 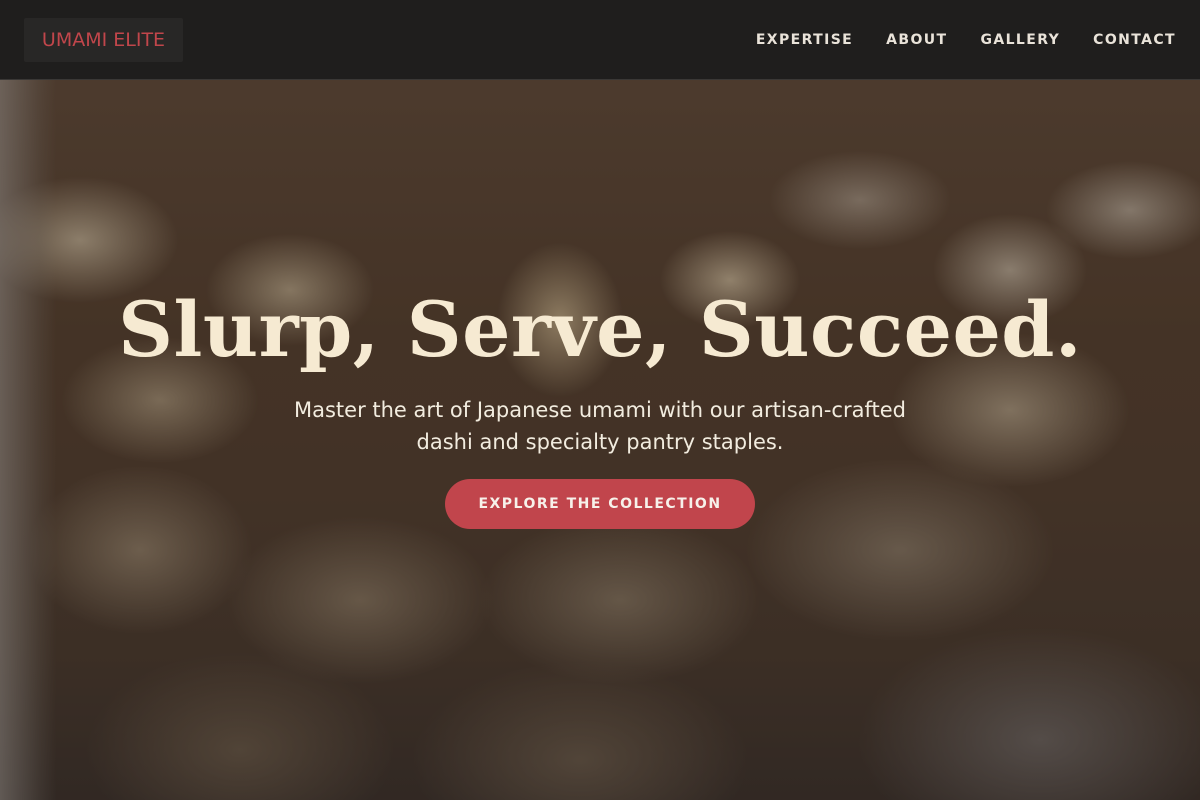 What do you see at coordinates (804, 40) in the screenshot?
I see `nav-link-expertise: EXPERTISE` at bounding box center [804, 40].